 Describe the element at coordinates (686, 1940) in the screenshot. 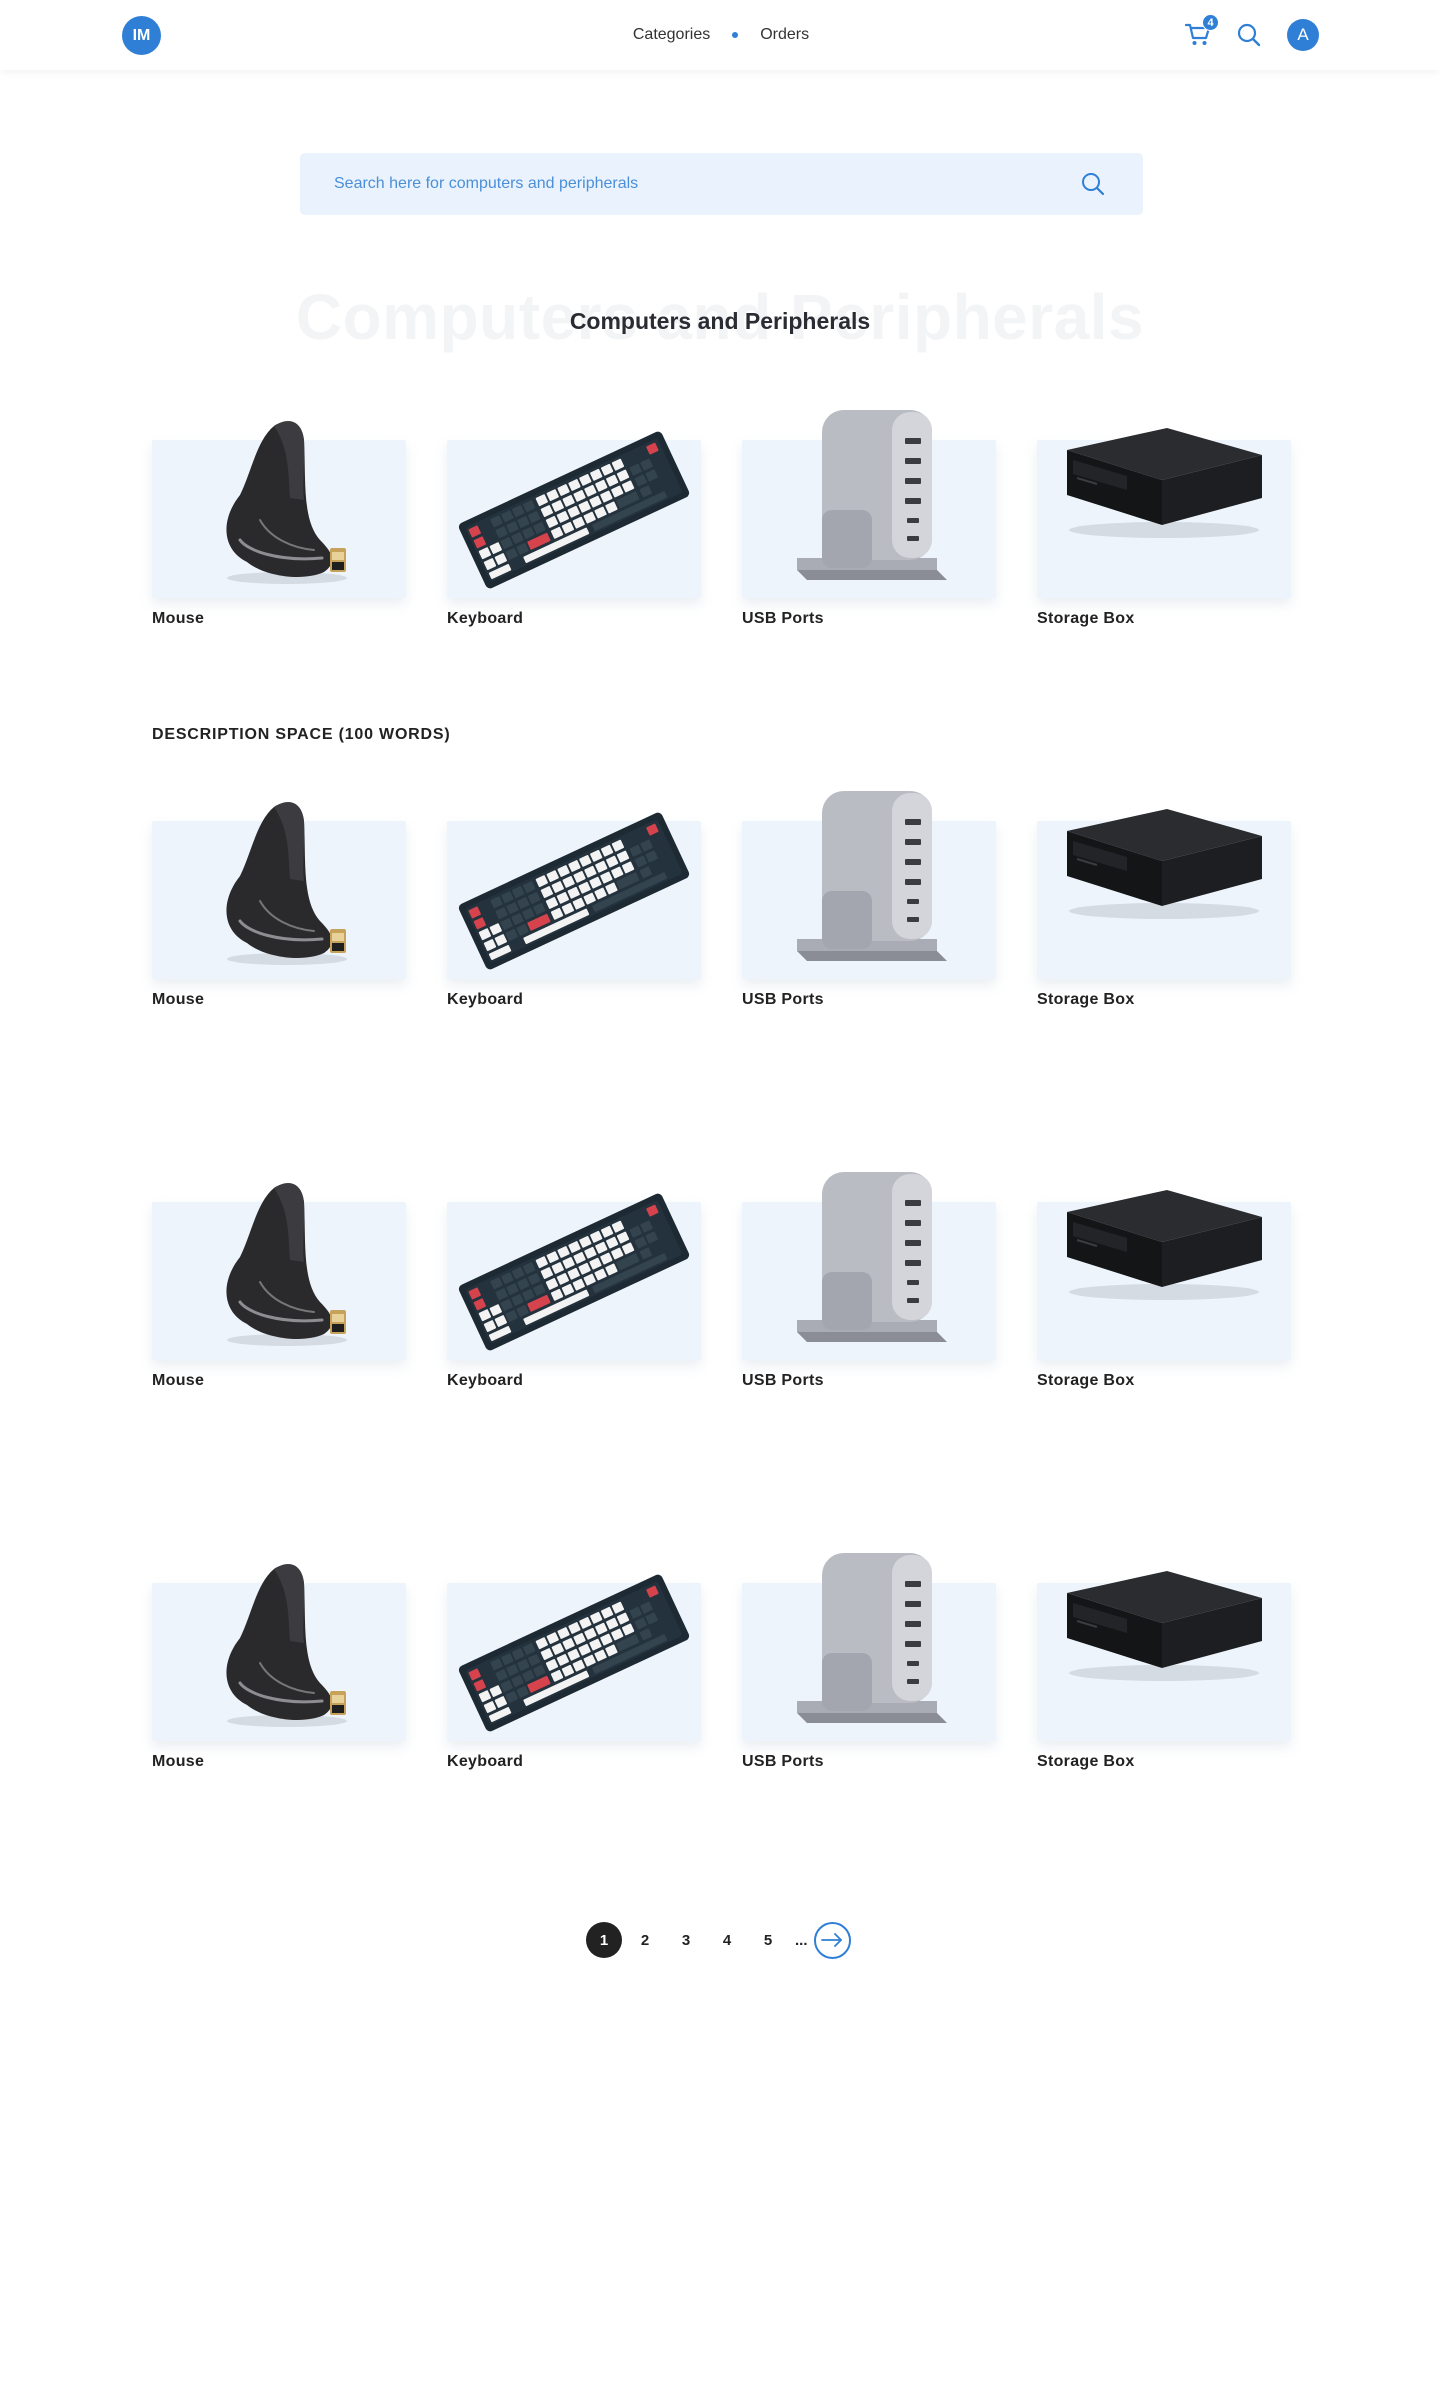

I see `page-3-button: 3` at that location.